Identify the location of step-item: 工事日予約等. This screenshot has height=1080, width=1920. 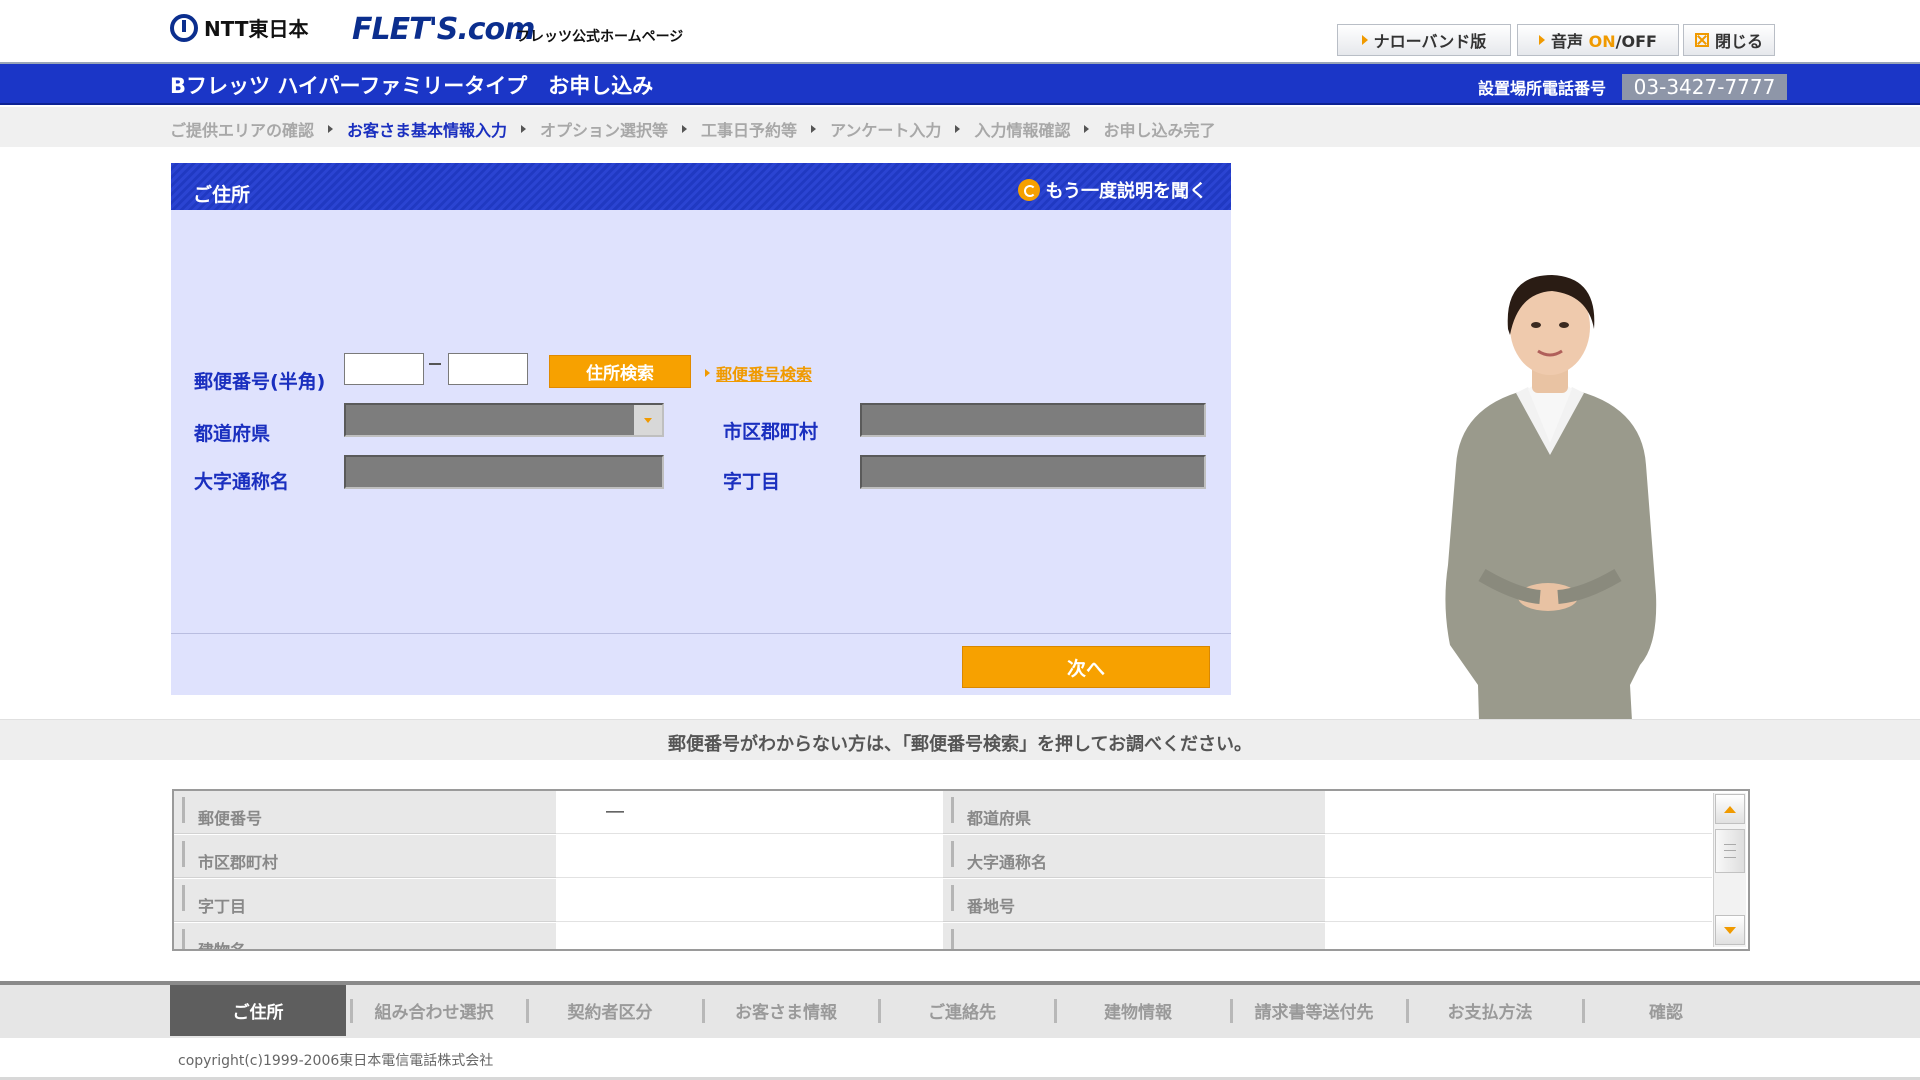
(749, 130).